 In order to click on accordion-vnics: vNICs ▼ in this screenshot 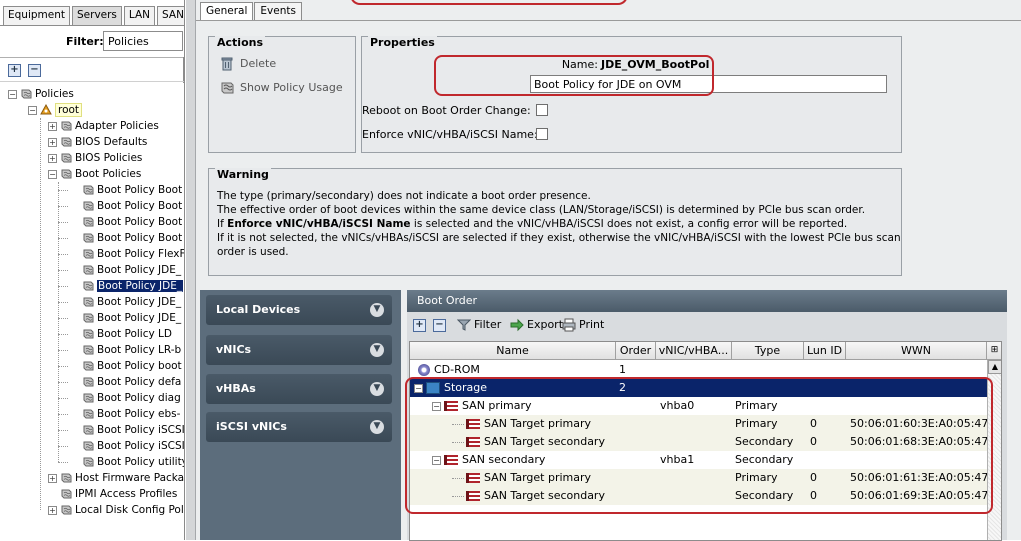, I will do `click(299, 350)`.